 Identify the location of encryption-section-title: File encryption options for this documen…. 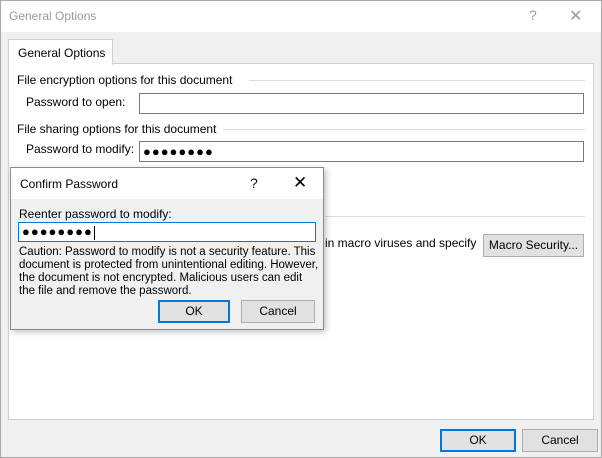
(125, 80).